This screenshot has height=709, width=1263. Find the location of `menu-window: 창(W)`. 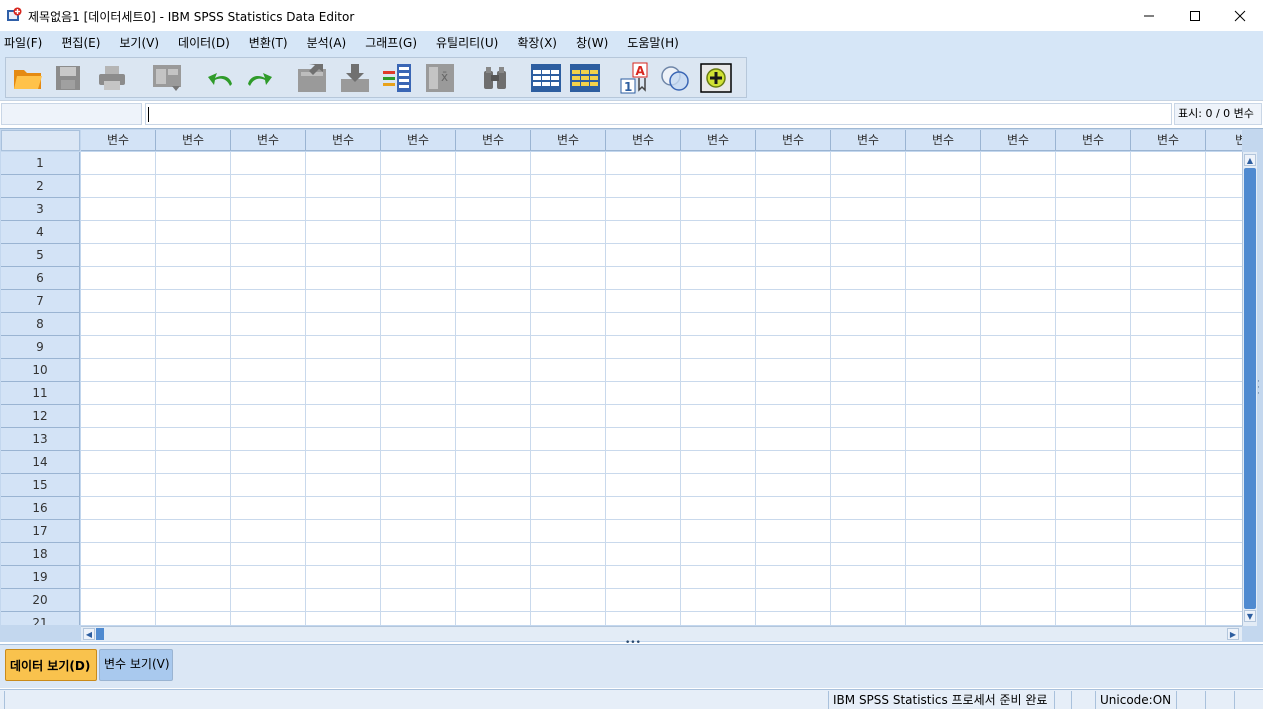

menu-window: 창(W) is located at coordinates (592, 42).